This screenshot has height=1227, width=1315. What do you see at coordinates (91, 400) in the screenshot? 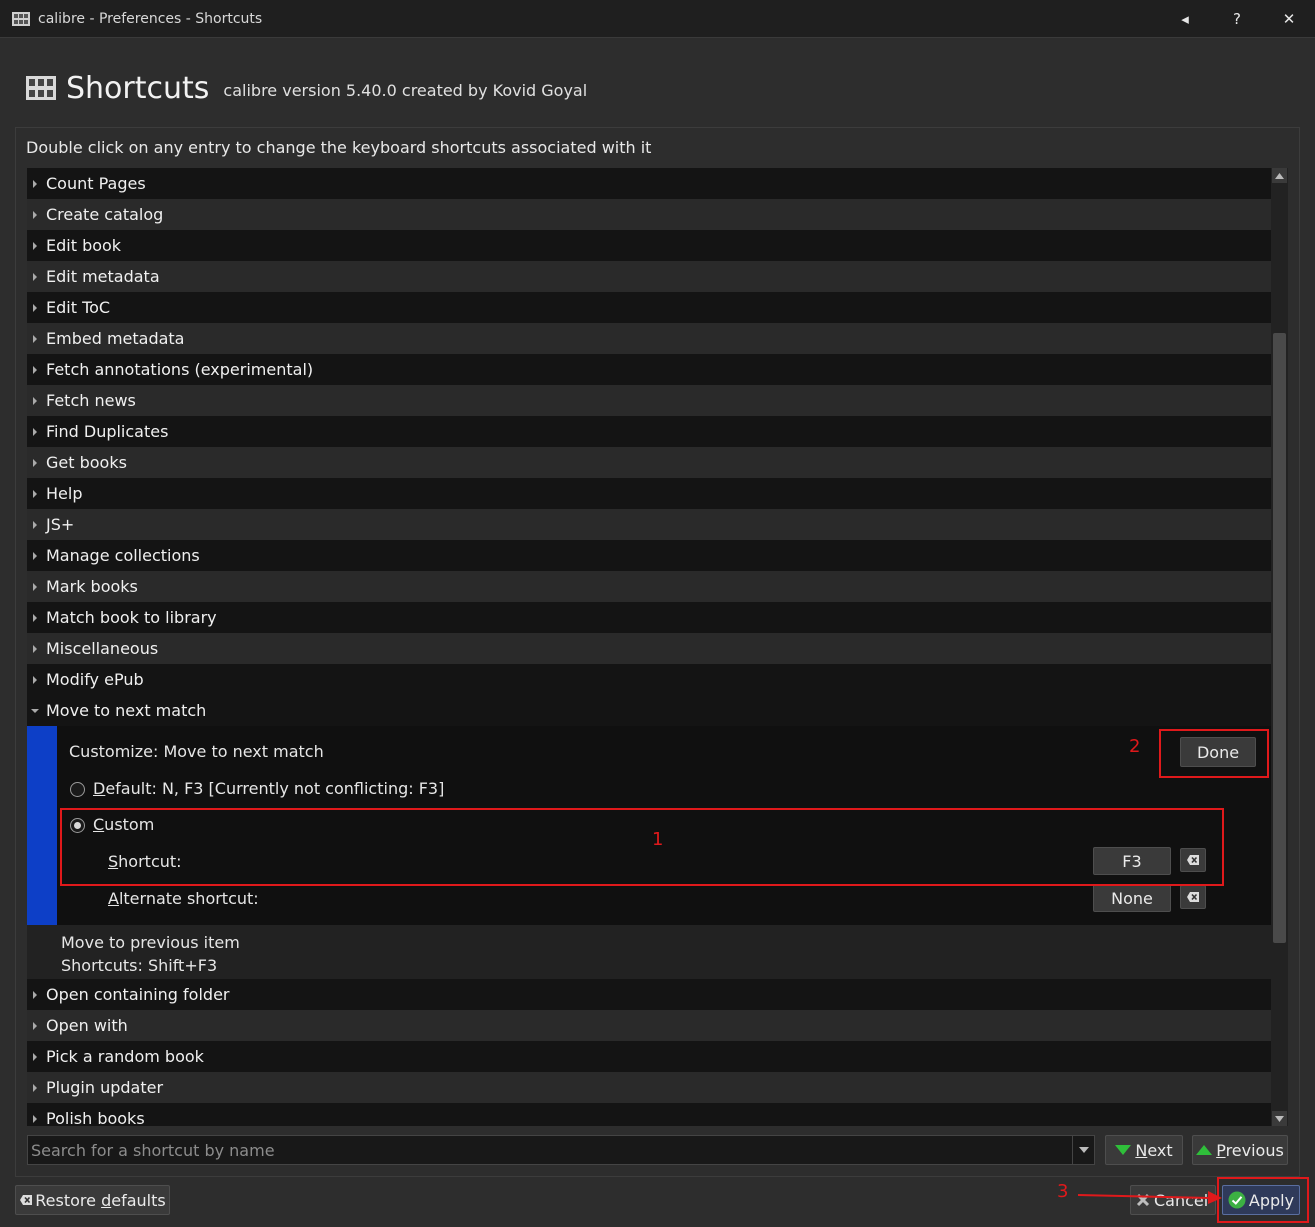
I see `group-label: Fetch news` at bounding box center [91, 400].